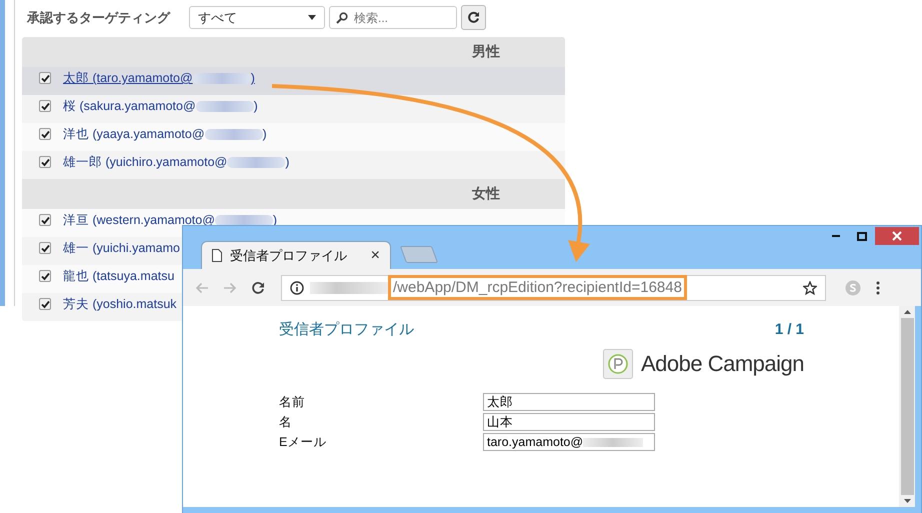 The height and width of the screenshot is (513, 922). Describe the element at coordinates (303, 442) in the screenshot. I see `field-label: Eメール` at that location.